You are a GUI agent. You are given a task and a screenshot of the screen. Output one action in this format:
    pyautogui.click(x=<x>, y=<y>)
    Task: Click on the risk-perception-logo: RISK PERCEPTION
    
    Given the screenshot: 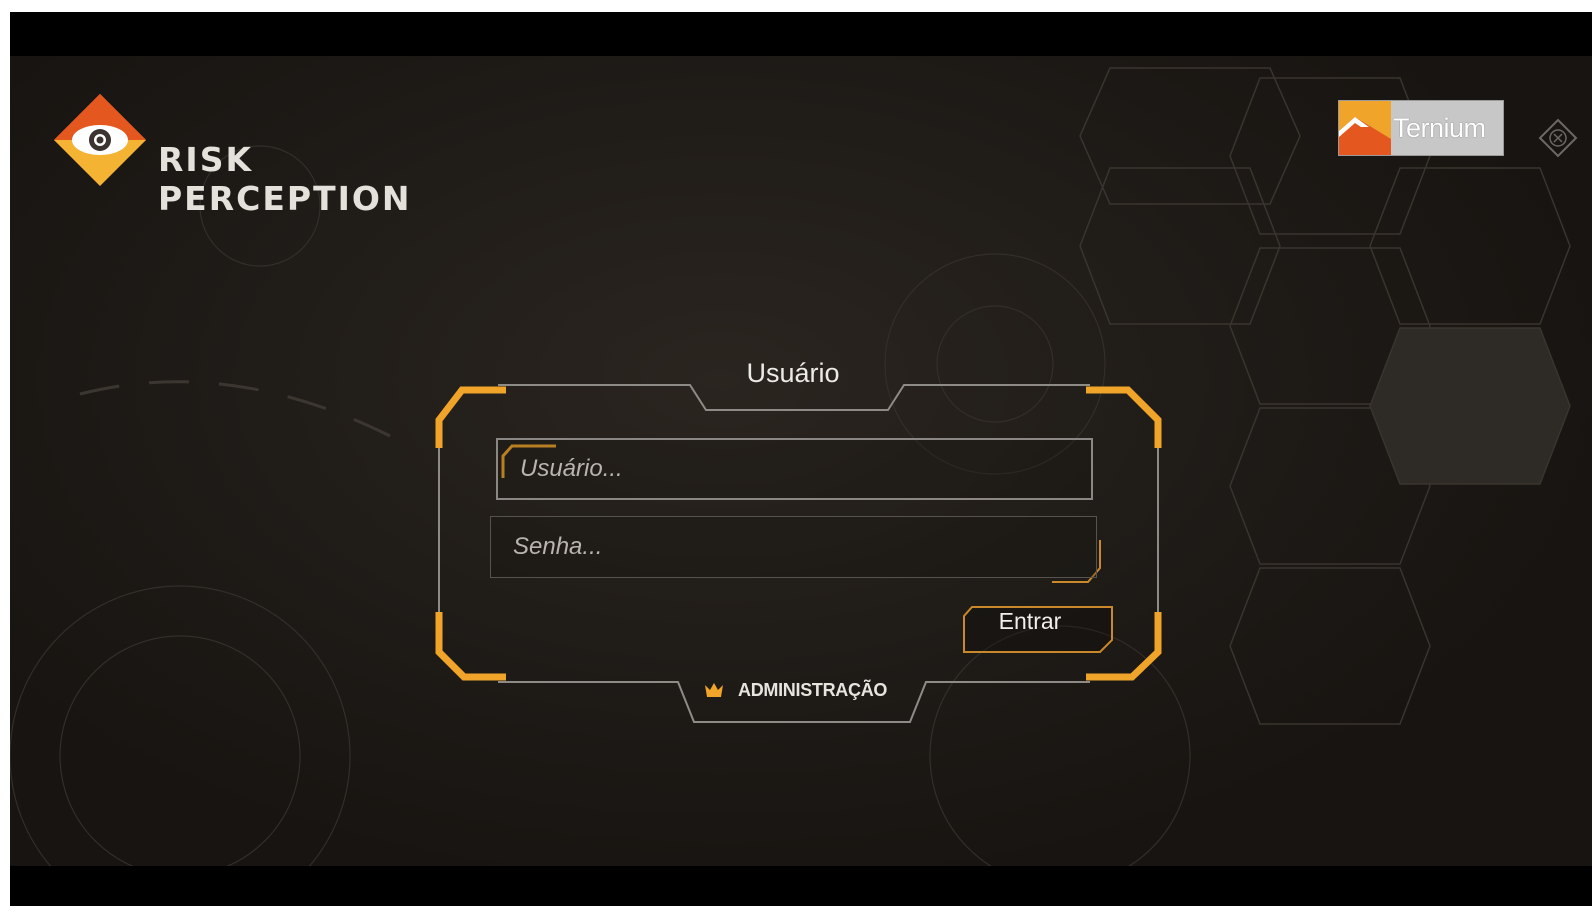 What is the action you would take?
    pyautogui.click(x=231, y=155)
    